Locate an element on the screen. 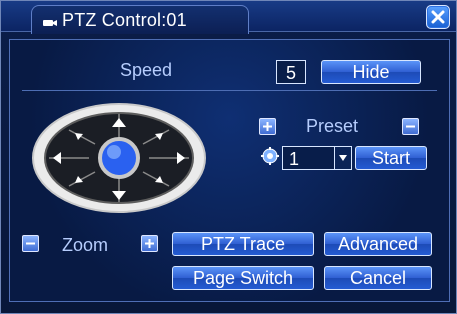 The image size is (457, 314). camera-icon is located at coordinates (50, 20).